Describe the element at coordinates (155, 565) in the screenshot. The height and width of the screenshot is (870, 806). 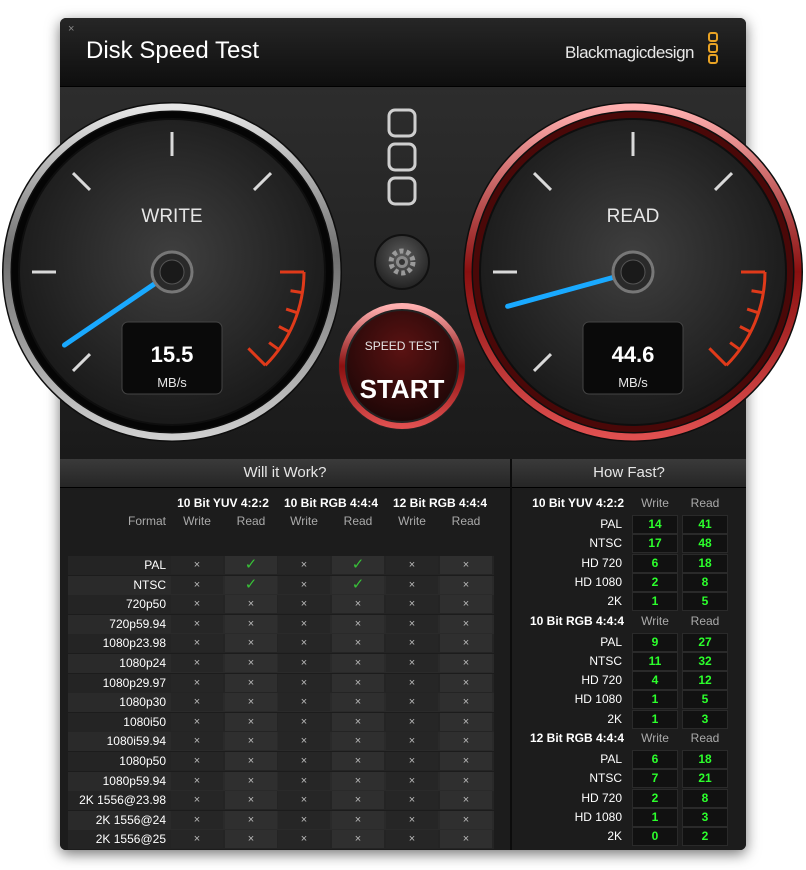
I see `format-label: PAL` at that location.